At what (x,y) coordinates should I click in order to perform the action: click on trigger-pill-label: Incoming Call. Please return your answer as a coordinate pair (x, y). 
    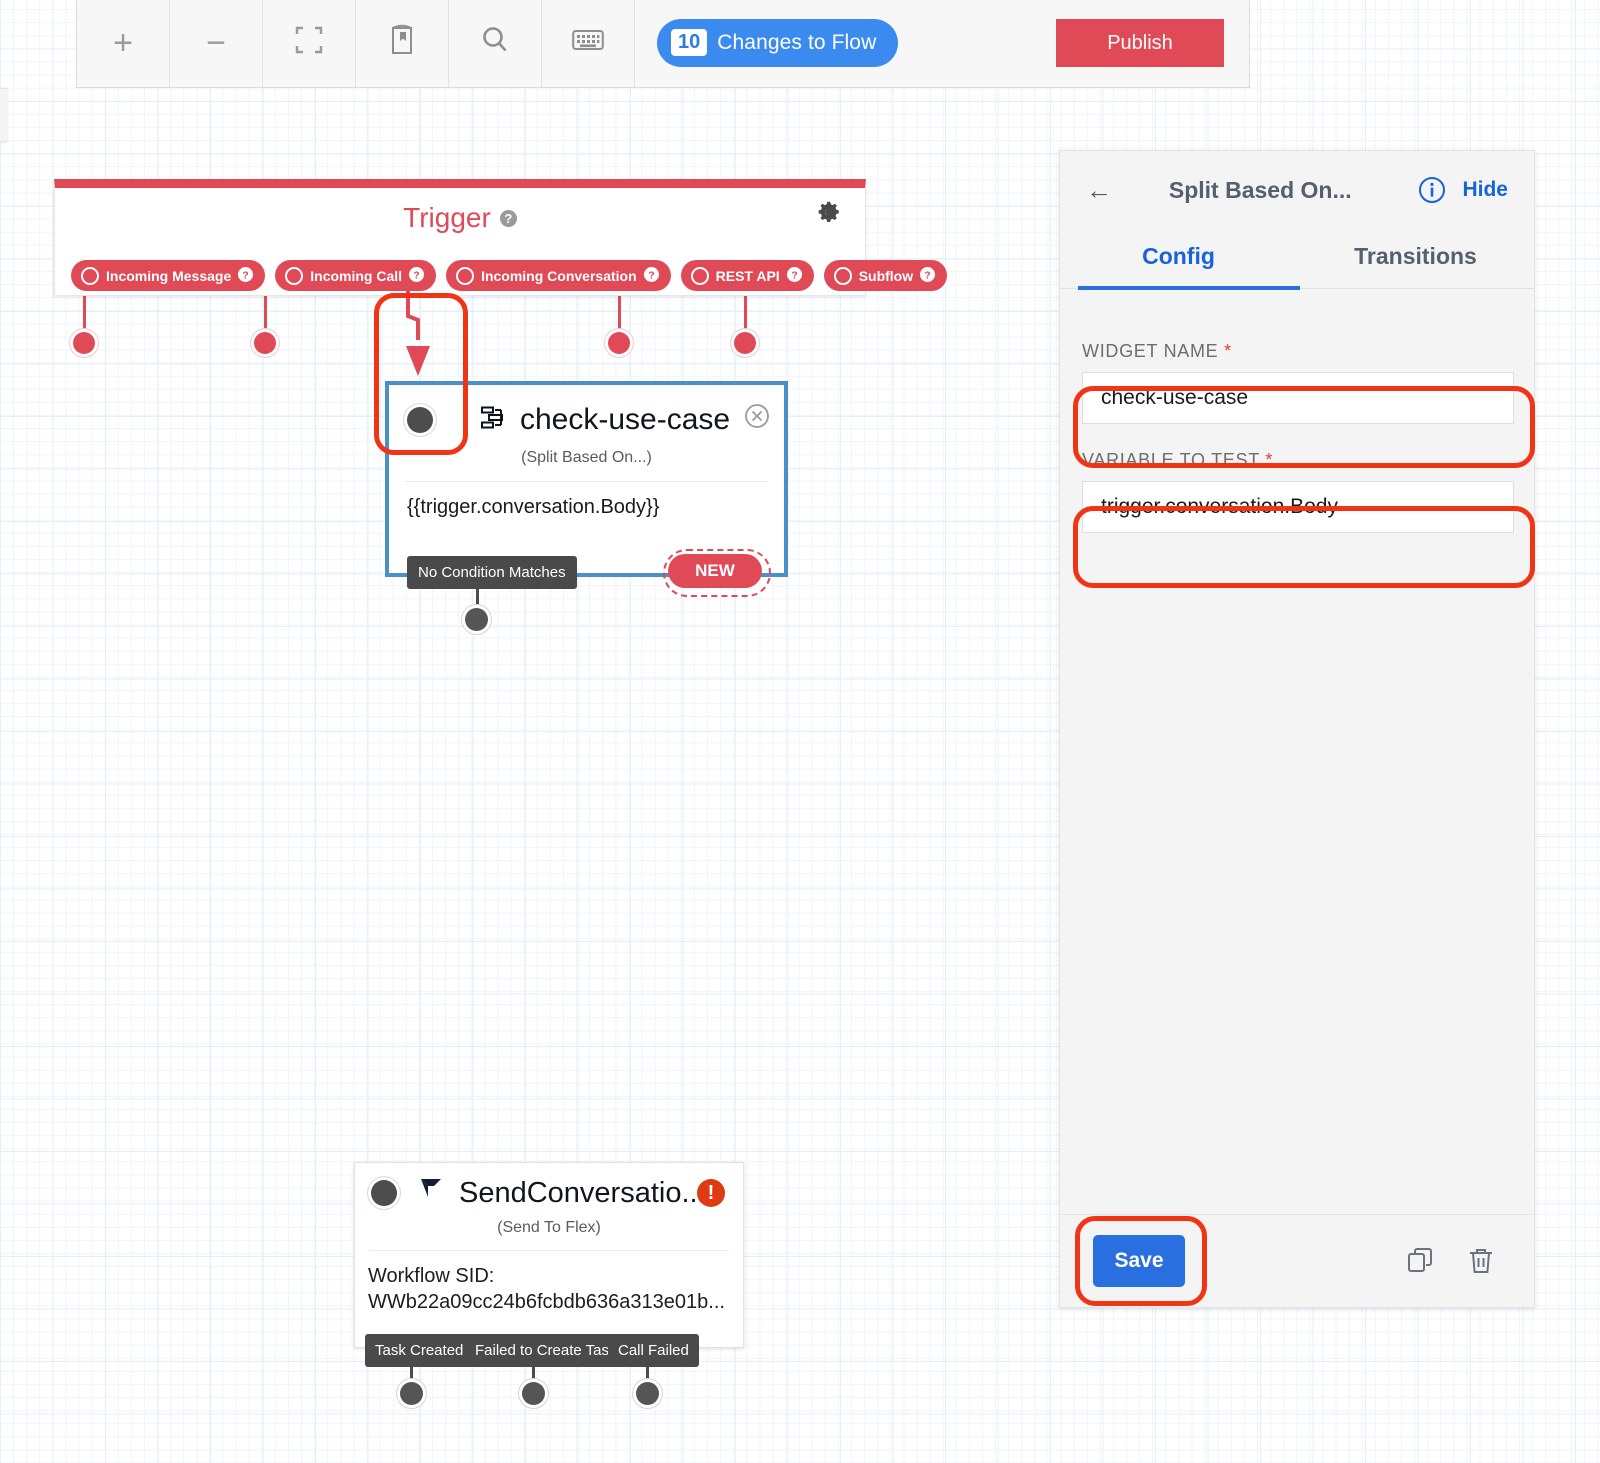
    Looking at the image, I should click on (356, 275).